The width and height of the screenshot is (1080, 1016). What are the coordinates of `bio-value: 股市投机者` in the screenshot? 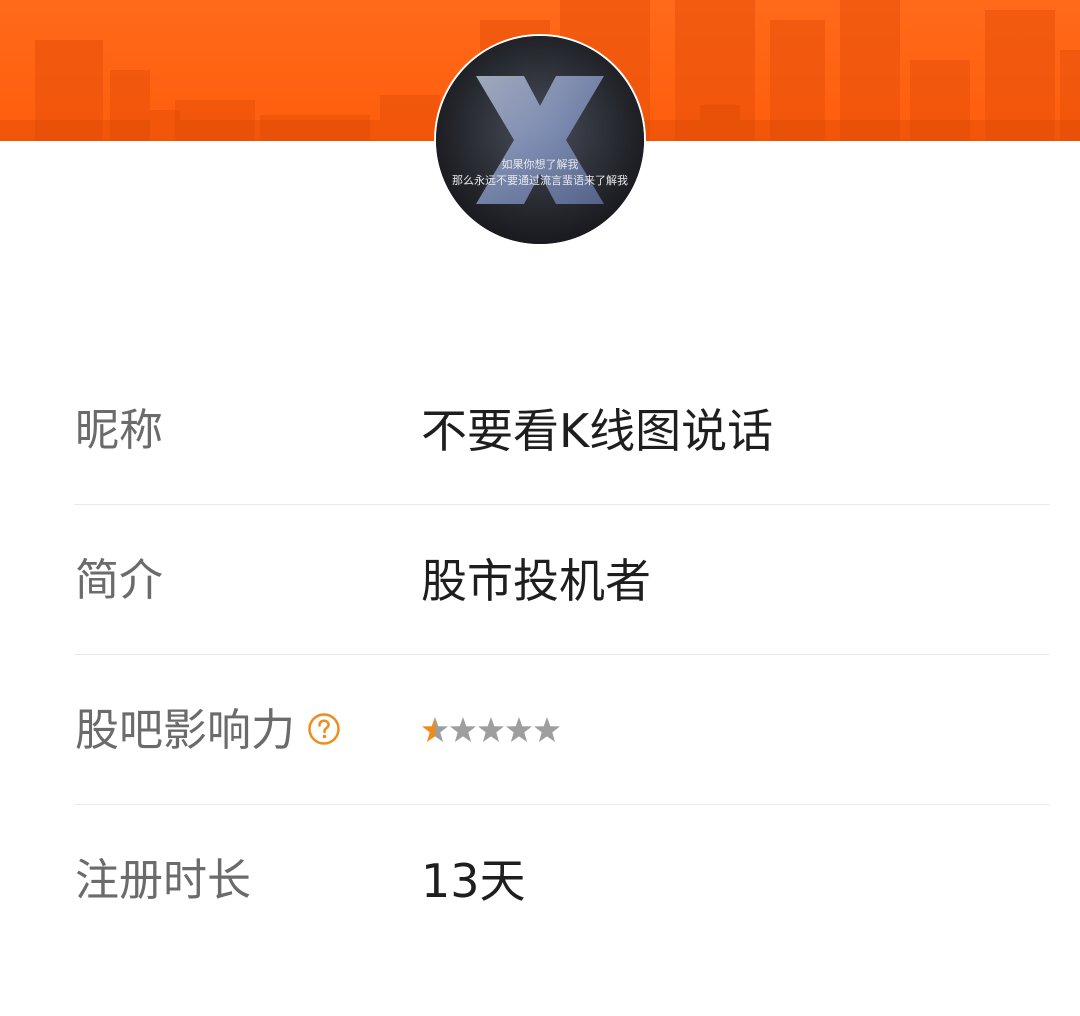 It's located at (536, 581).